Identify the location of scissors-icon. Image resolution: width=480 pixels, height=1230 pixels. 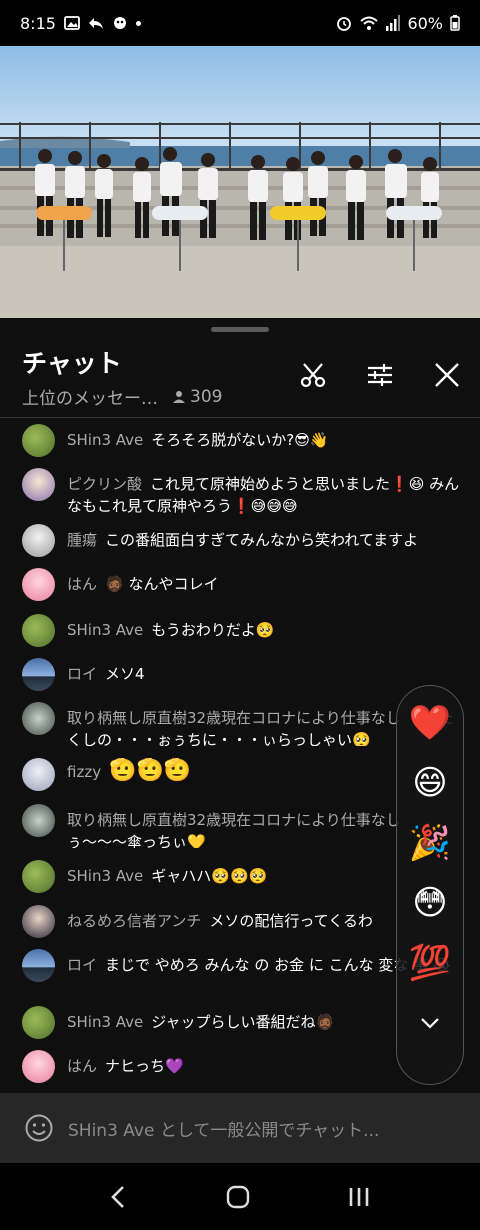
(313, 375).